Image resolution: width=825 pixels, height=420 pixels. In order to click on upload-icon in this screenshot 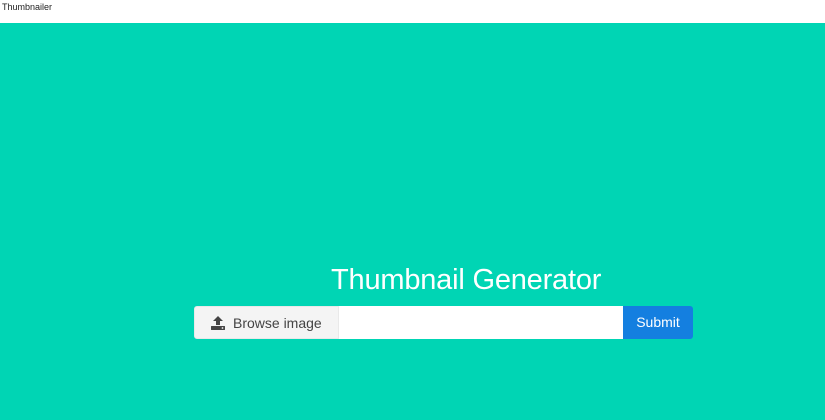, I will do `click(218, 323)`.